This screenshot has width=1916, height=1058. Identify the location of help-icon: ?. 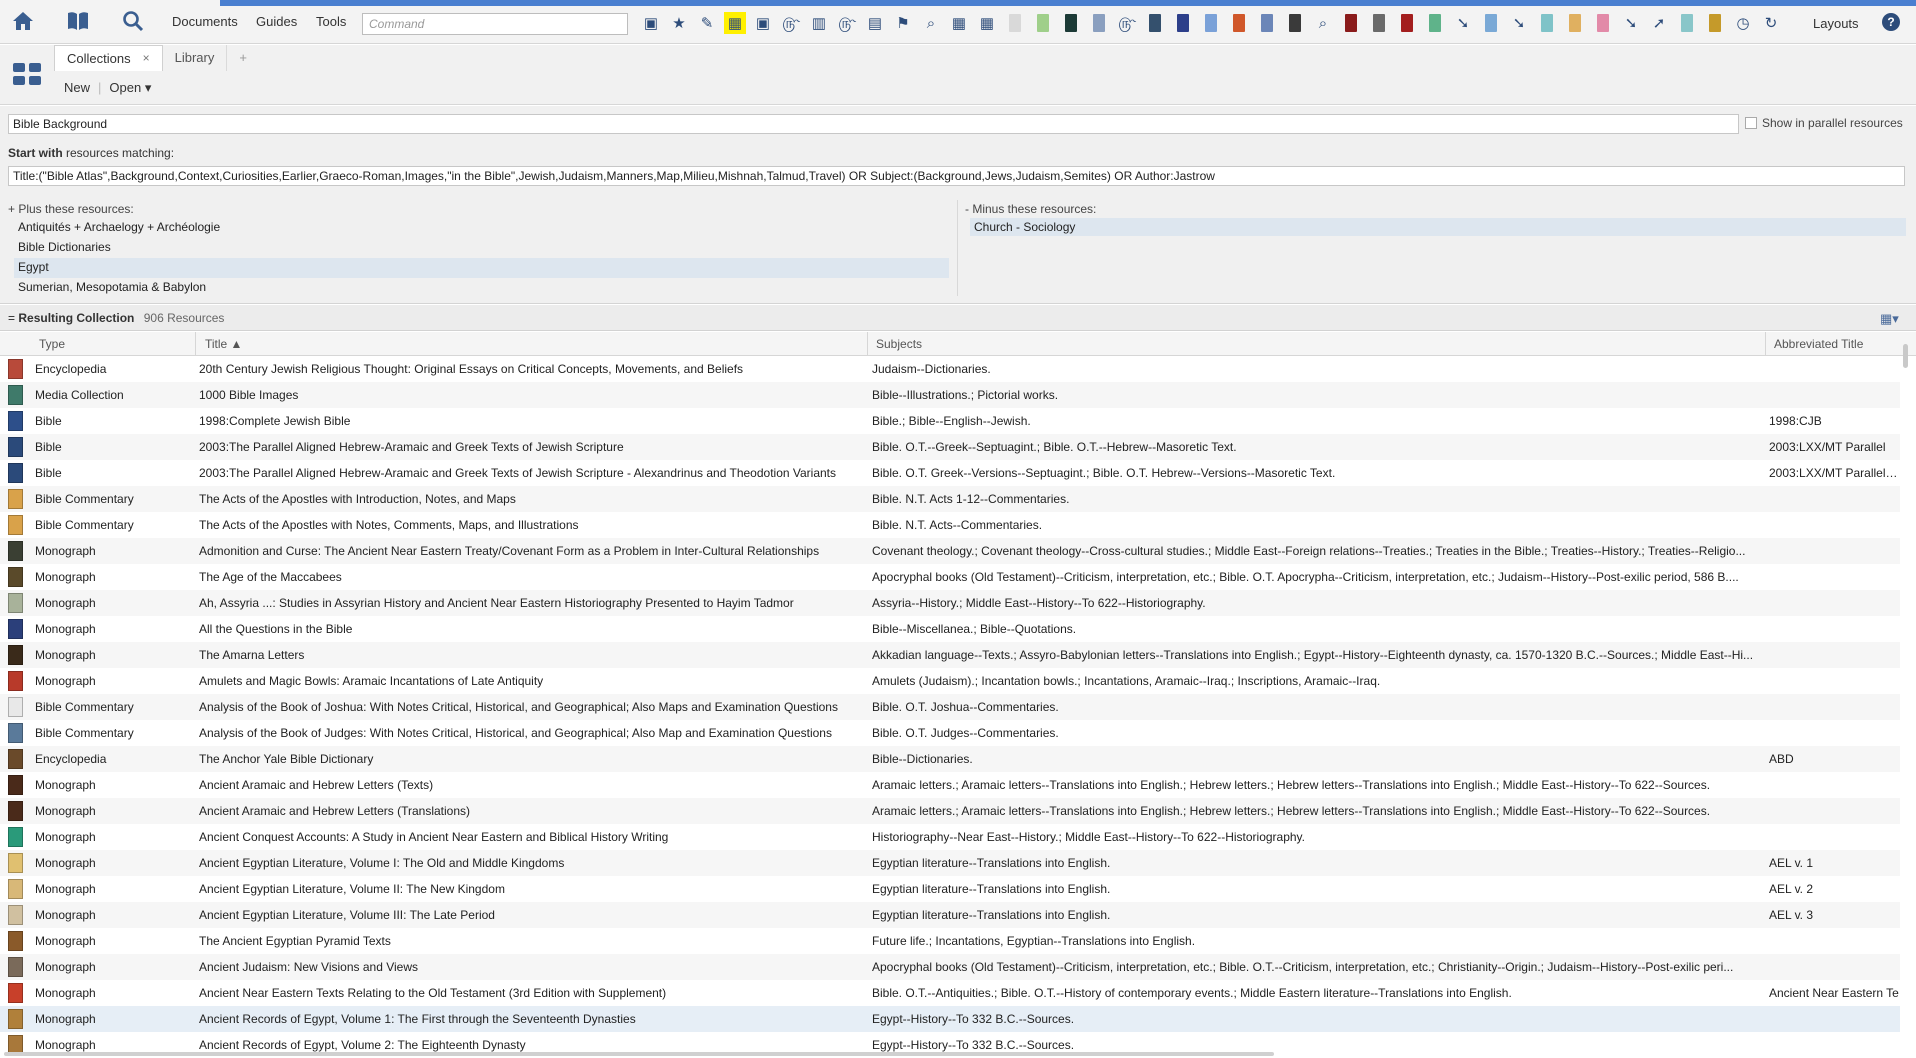
(1891, 22).